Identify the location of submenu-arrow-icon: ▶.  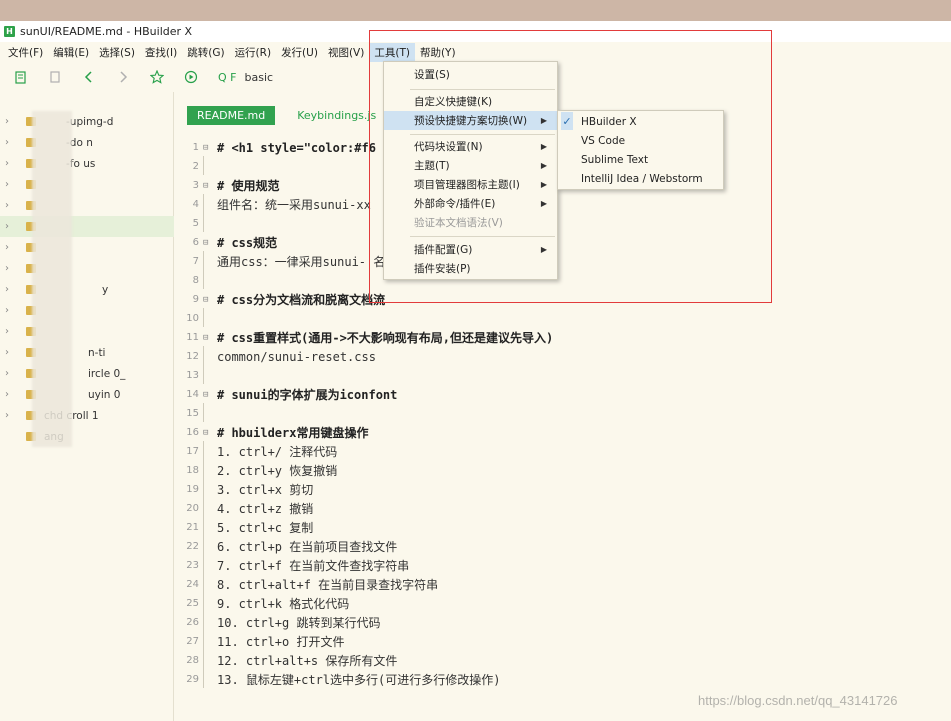
(543, 120).